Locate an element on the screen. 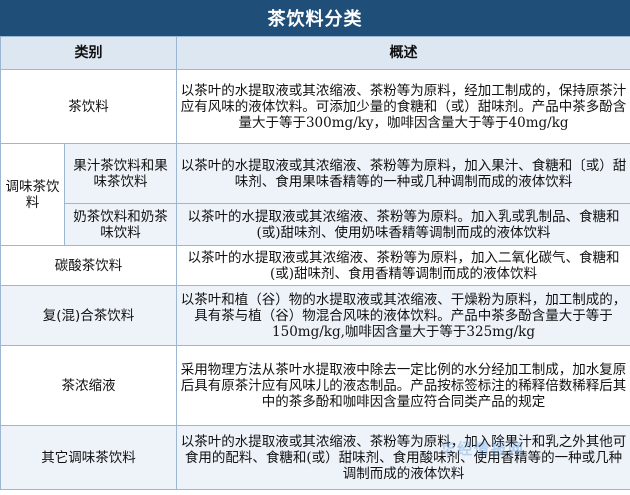  page-title: 茶饮料分类 is located at coordinates (315, 18).